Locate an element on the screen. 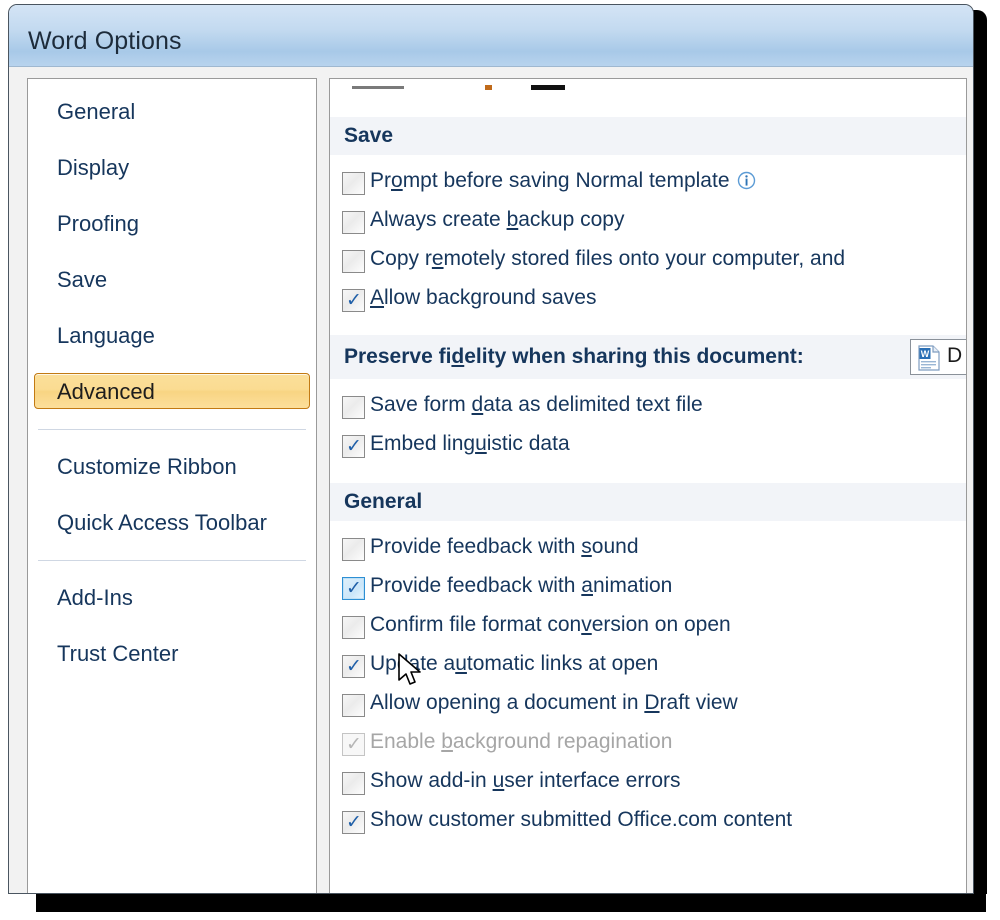 The image size is (1000, 920). word-document-icon: W is located at coordinates (929, 358).